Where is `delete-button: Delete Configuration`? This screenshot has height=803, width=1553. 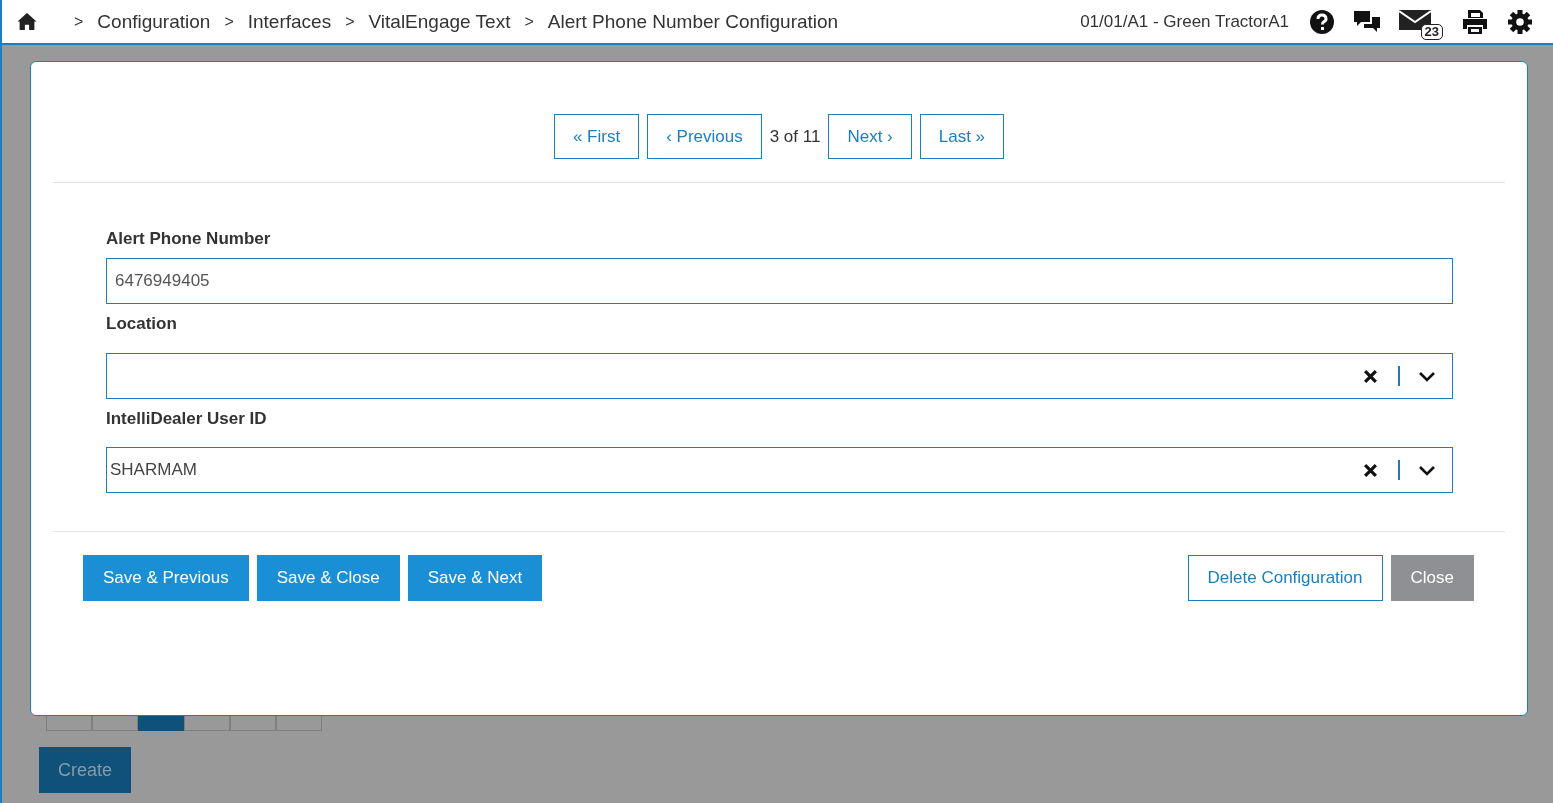 delete-button: Delete Configuration is located at coordinates (1285, 578).